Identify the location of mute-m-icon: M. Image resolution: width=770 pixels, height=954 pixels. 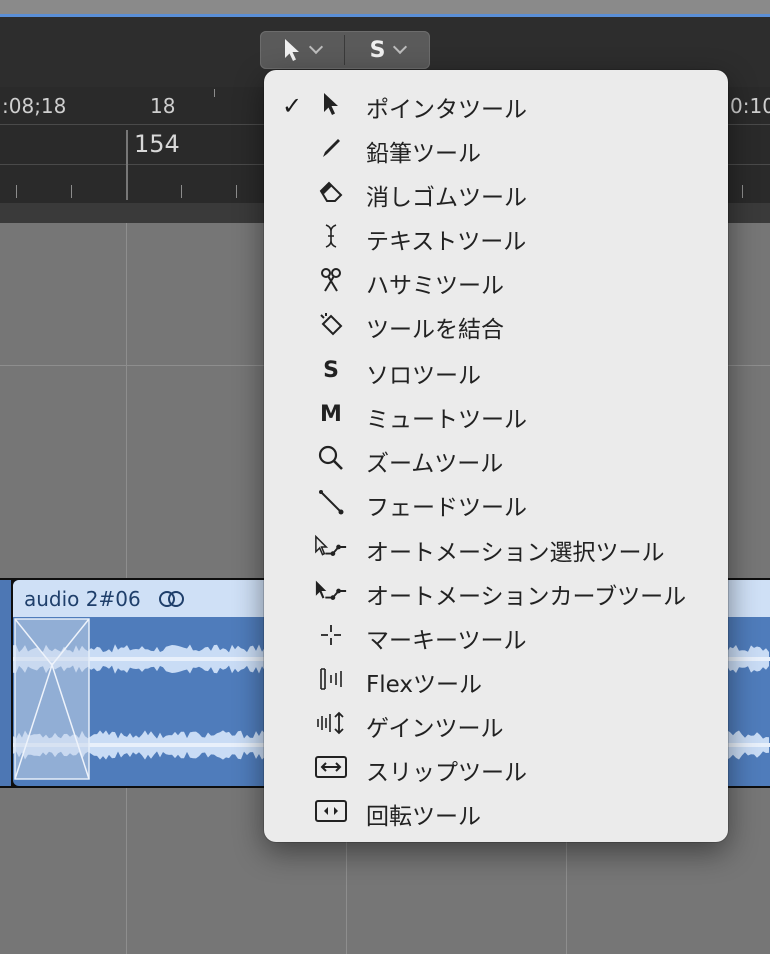
(331, 414).